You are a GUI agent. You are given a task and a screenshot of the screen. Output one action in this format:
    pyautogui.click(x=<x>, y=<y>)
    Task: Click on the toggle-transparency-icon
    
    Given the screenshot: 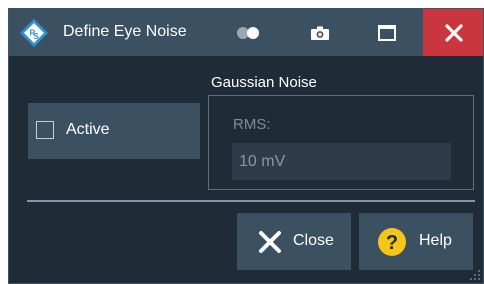 What is the action you would take?
    pyautogui.click(x=248, y=32)
    